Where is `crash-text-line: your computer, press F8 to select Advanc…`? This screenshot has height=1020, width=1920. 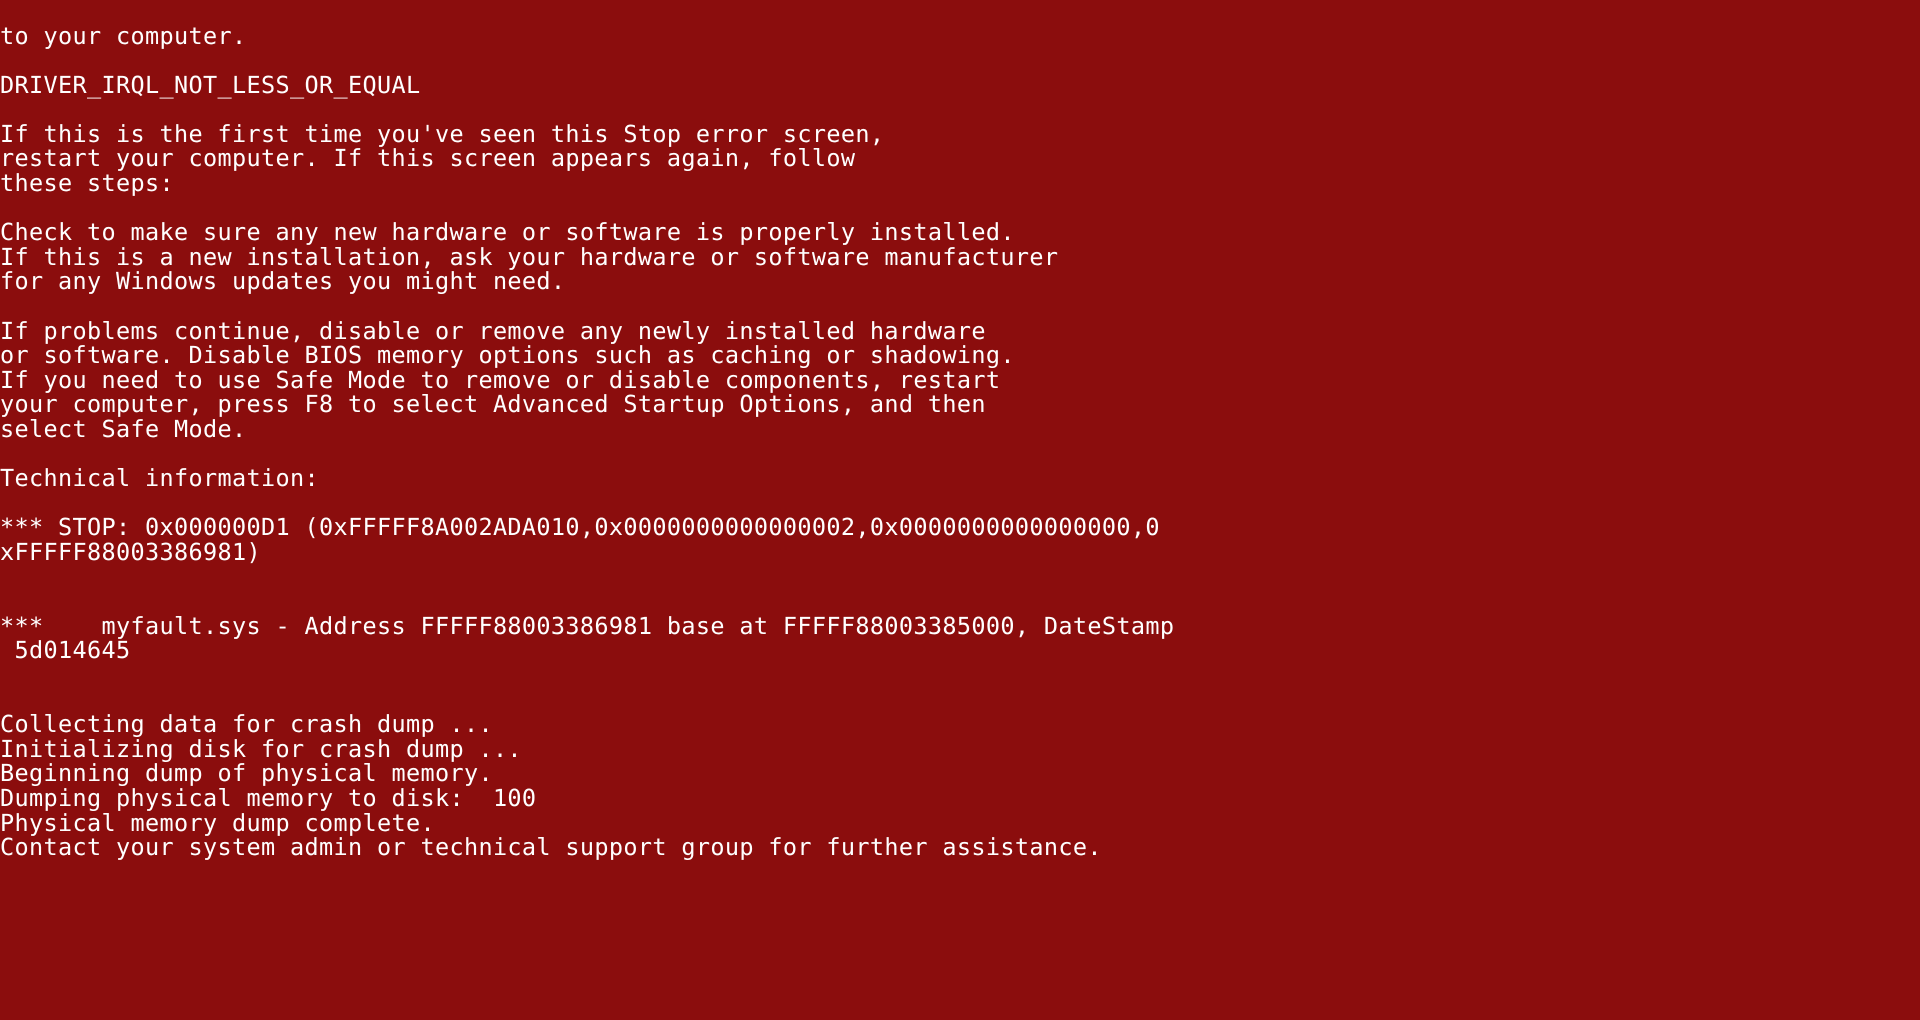 crash-text-line: your computer, press F8 to select Advanc… is located at coordinates (493, 404).